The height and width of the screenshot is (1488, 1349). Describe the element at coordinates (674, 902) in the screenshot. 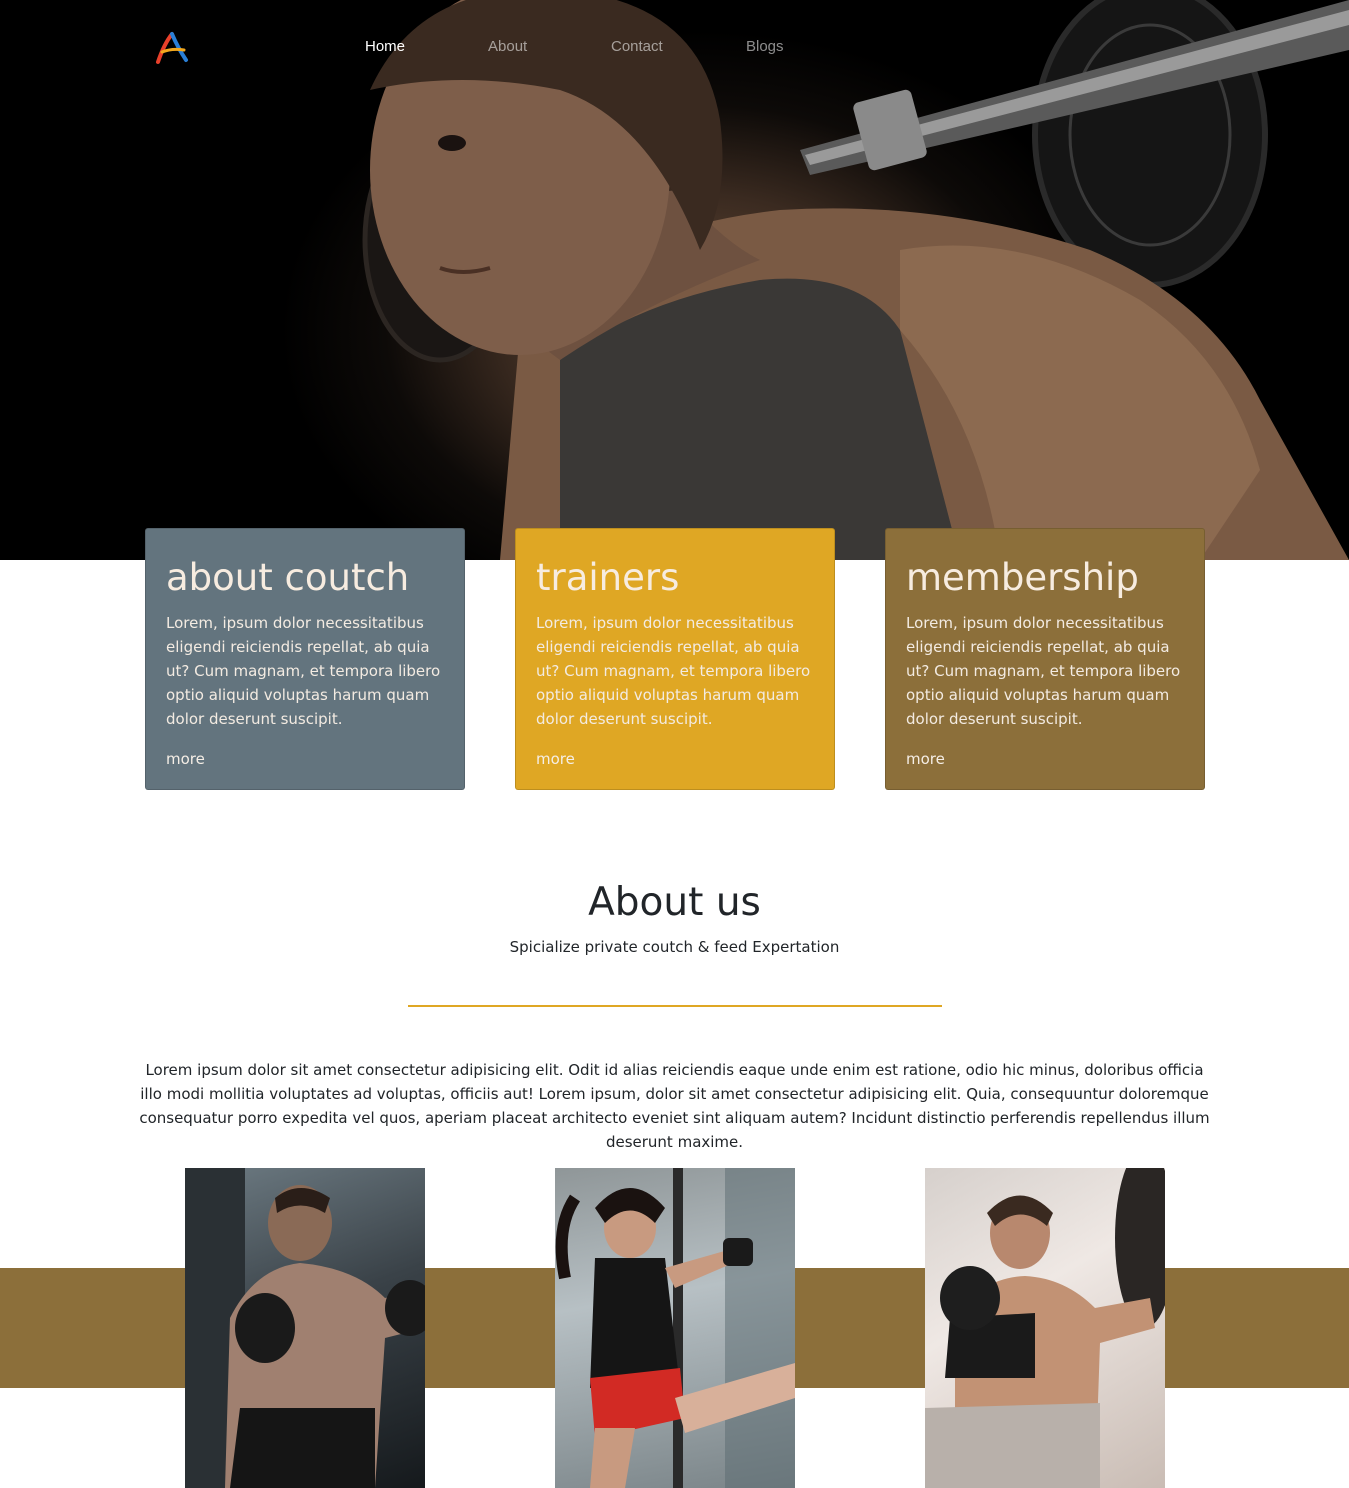

I see `about-title: About us` at that location.